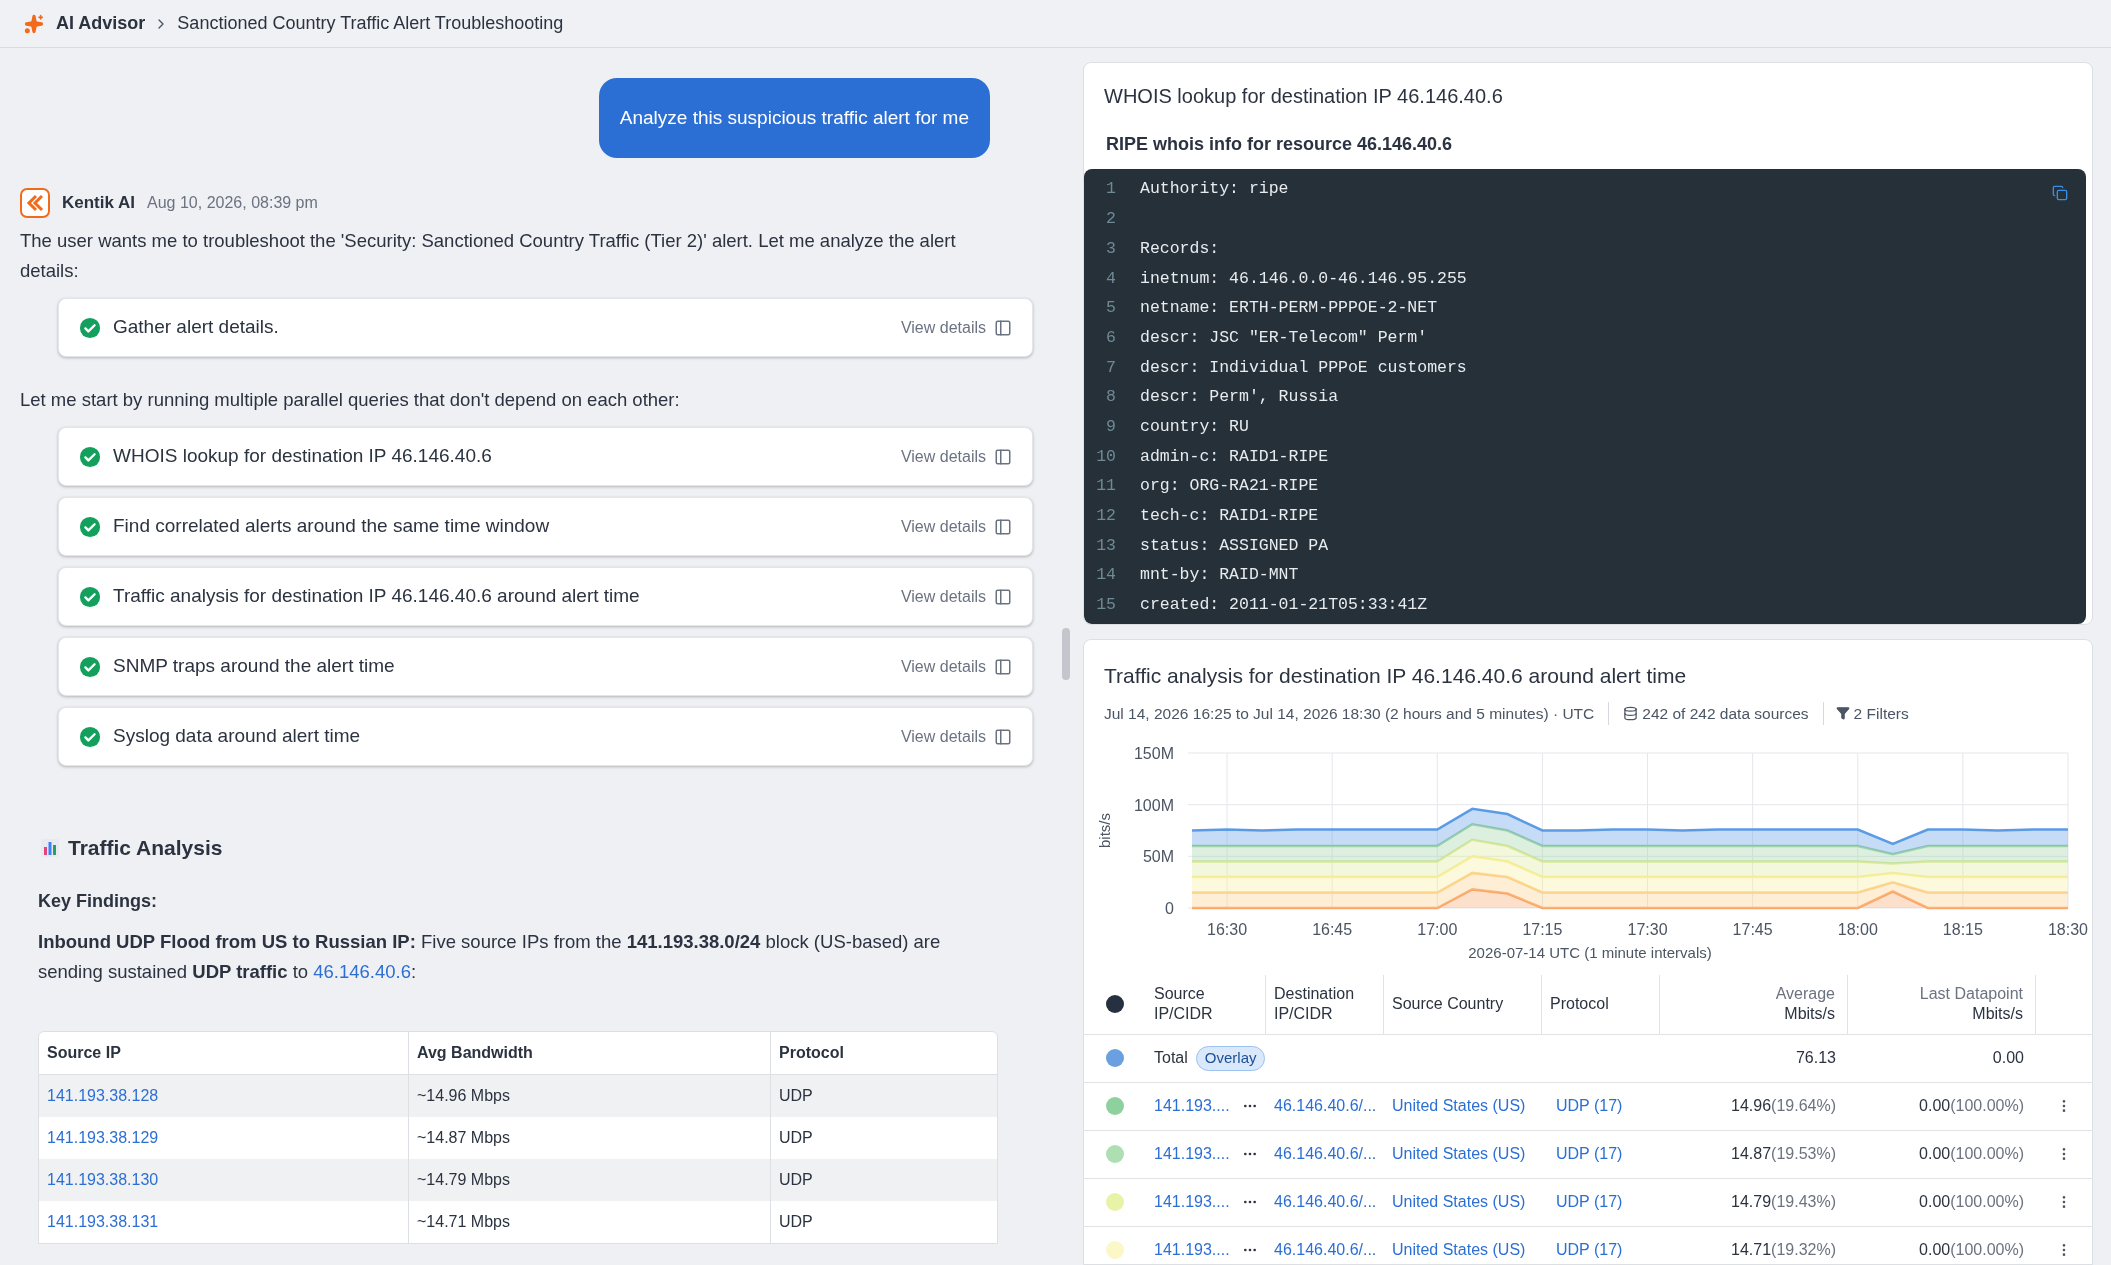 This screenshot has width=2111, height=1265. Describe the element at coordinates (488, 256) in the screenshot. I see `assistant-text: The user wants me to troubleshoot the 'Security: Sanctioned Country Traffic (Tier 2)' alert. Let me analyze the alert details:` at that location.